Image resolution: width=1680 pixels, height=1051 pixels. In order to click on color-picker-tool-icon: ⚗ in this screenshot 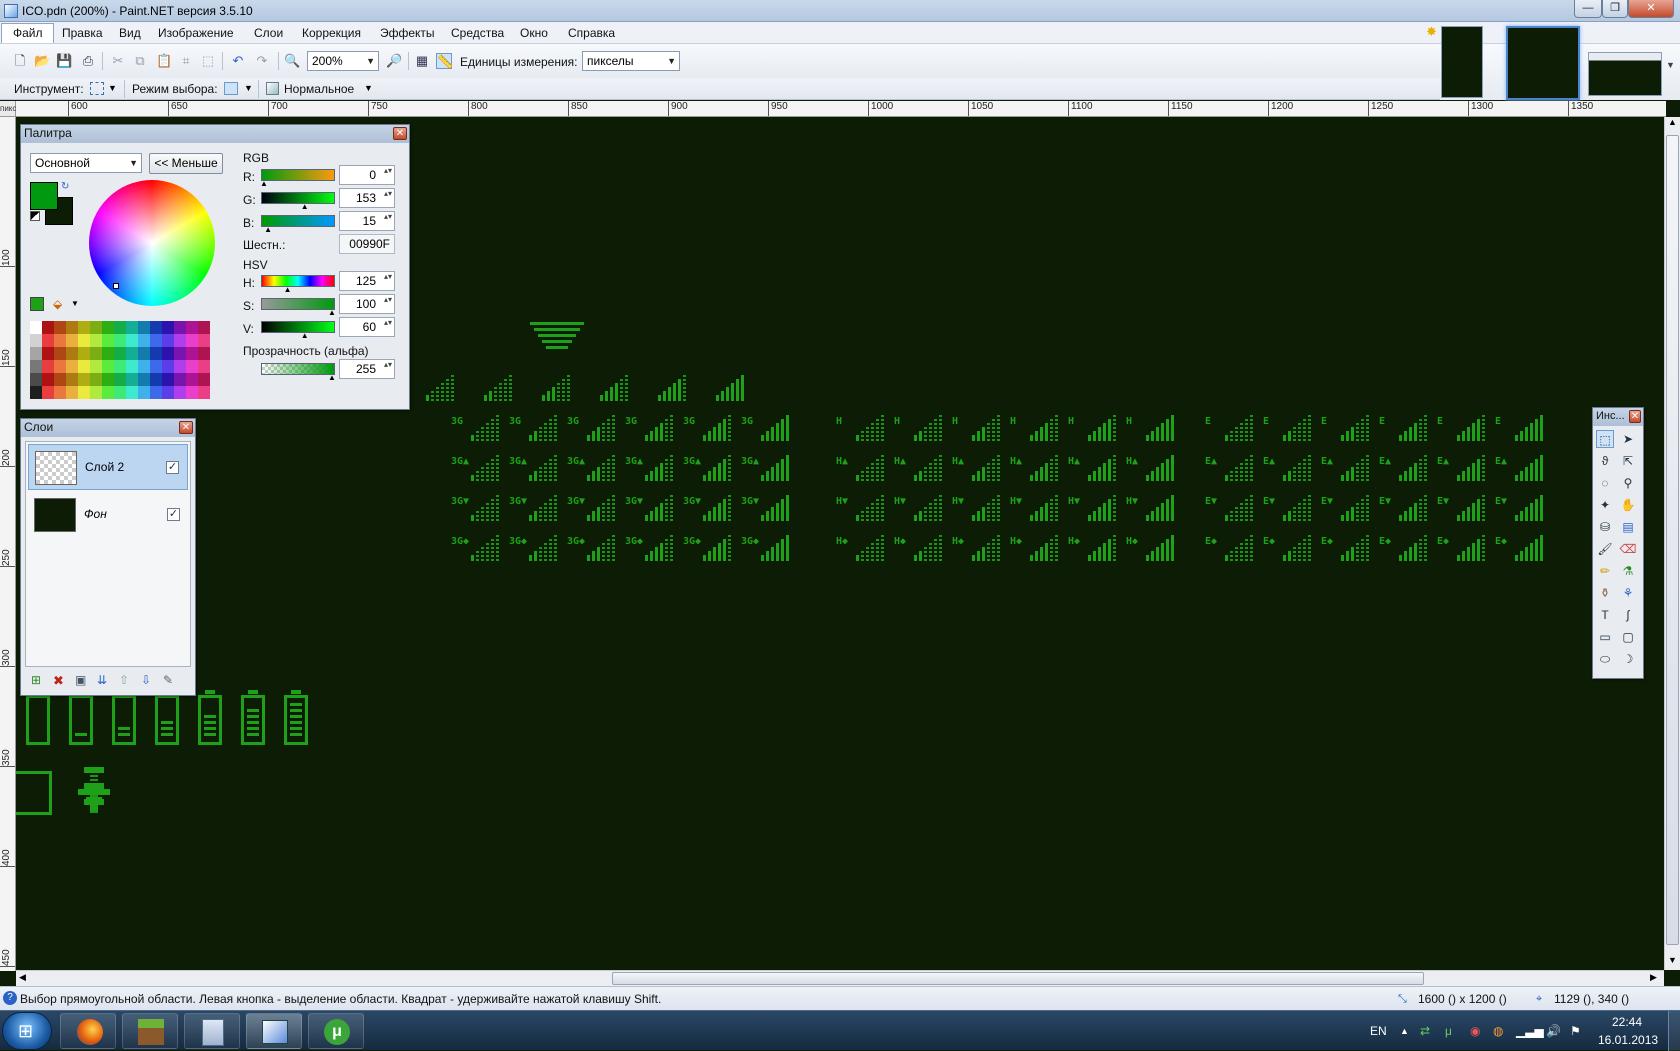, I will do `click(1628, 571)`.